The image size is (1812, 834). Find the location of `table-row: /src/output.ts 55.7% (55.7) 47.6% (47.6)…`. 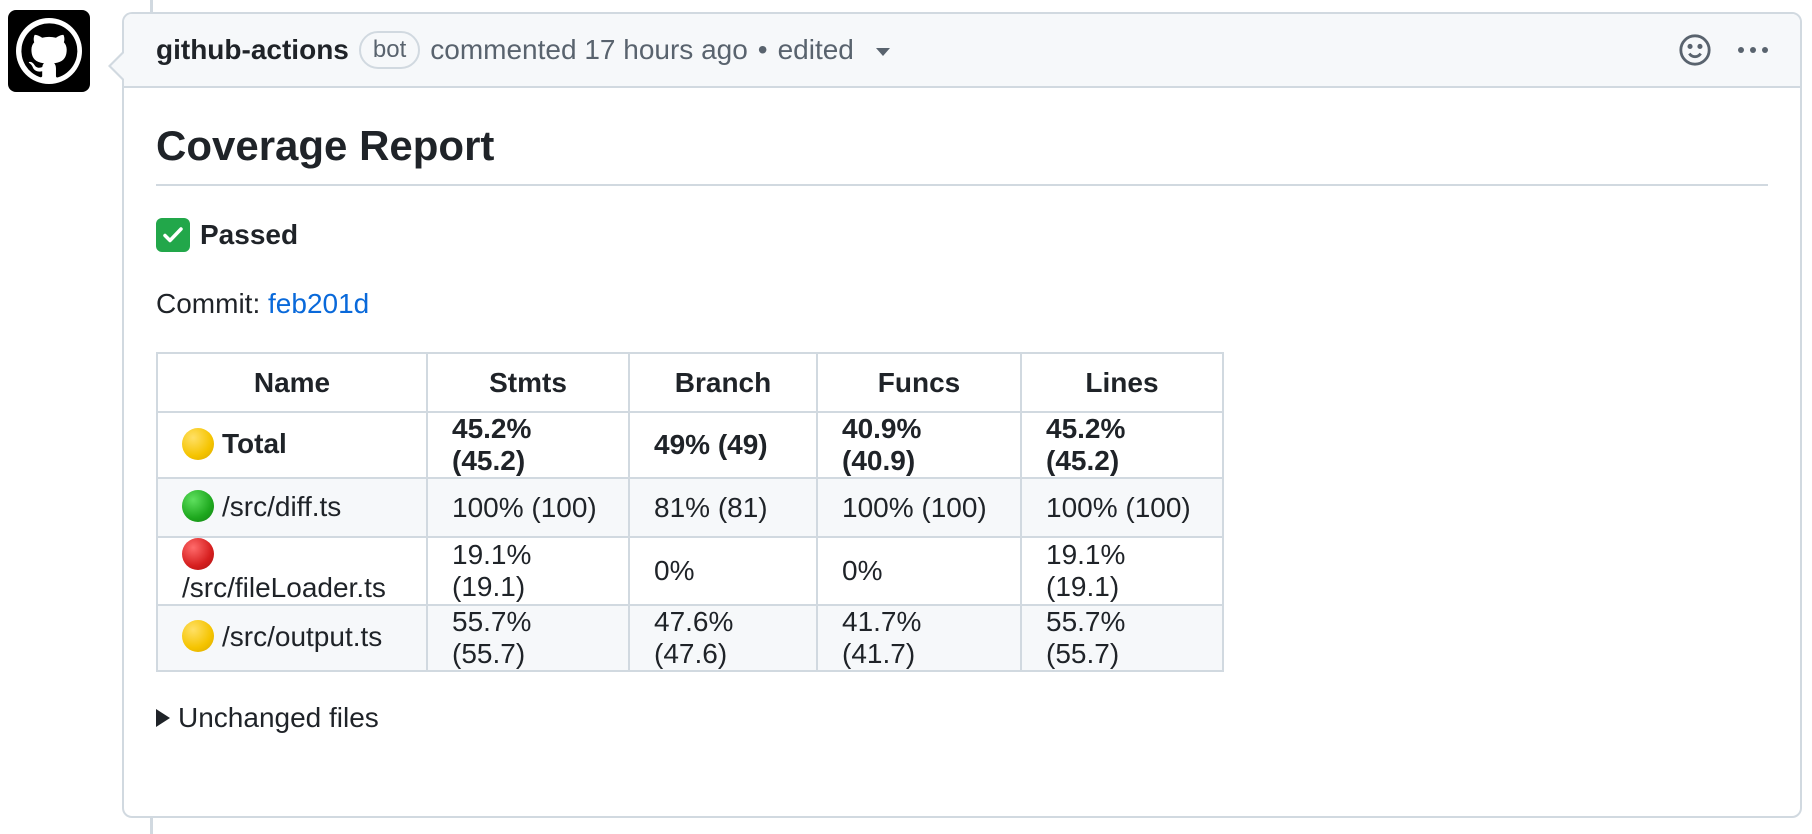

table-row: /src/output.ts 55.7% (55.7) 47.6% (47.6)… is located at coordinates (690, 637).